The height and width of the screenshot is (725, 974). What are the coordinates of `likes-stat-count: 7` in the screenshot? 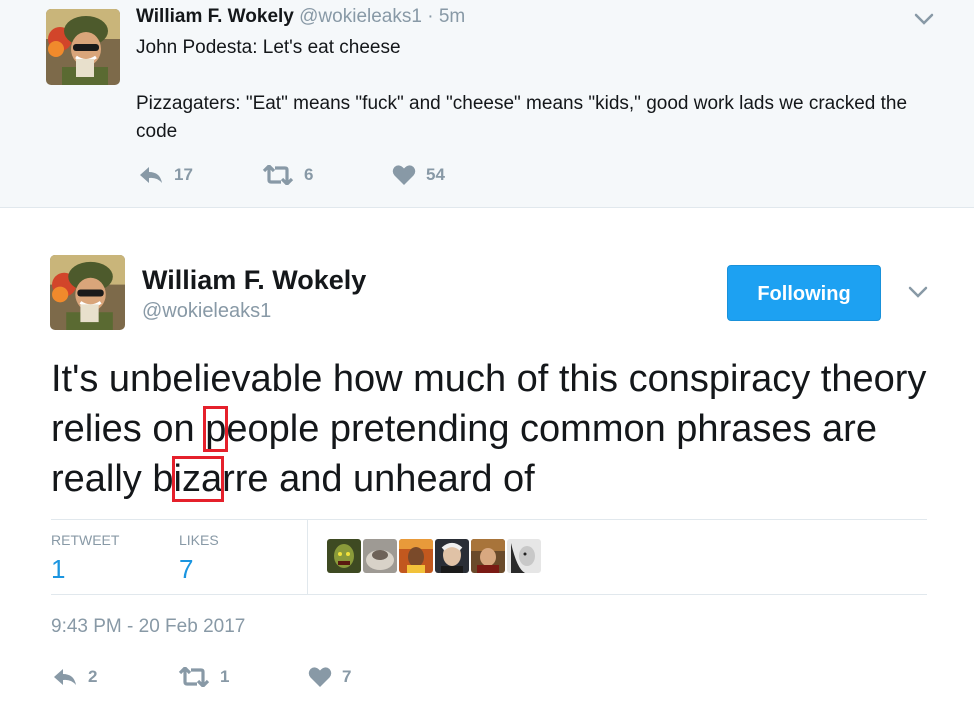 It's located at (186, 569).